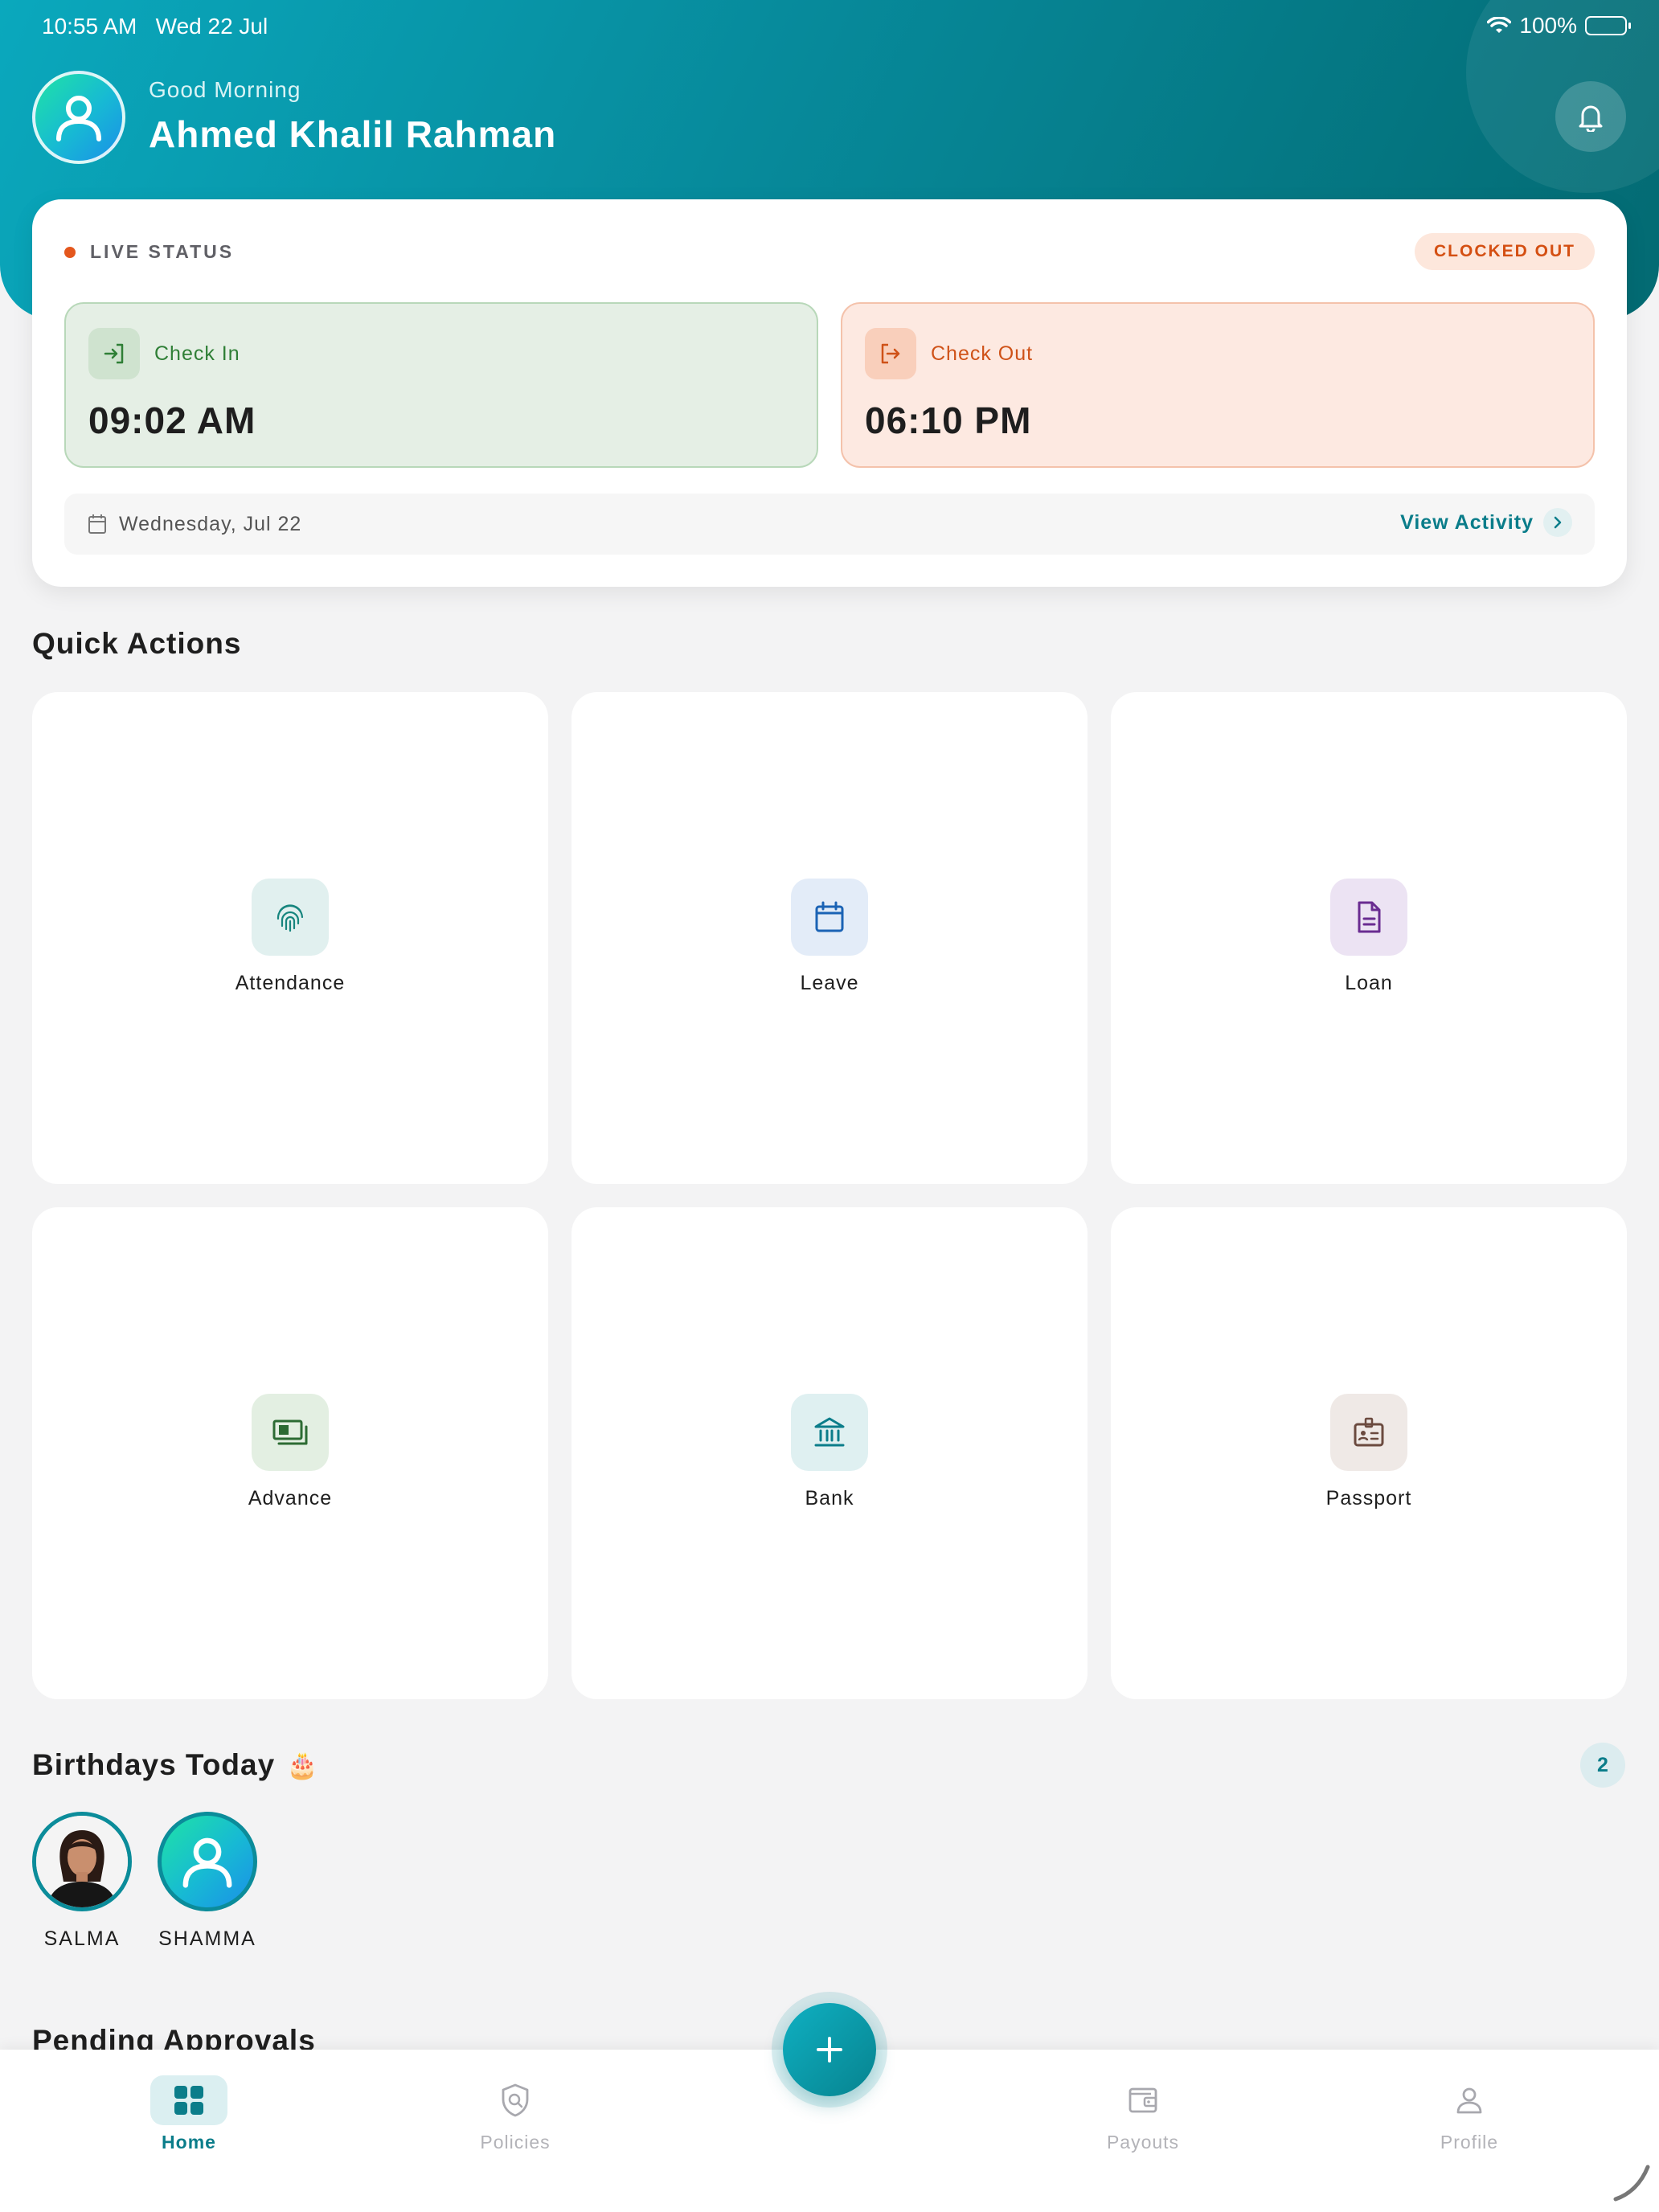 The height and width of the screenshot is (2212, 1659). I want to click on nav-profile: Profile, so click(1469, 2114).